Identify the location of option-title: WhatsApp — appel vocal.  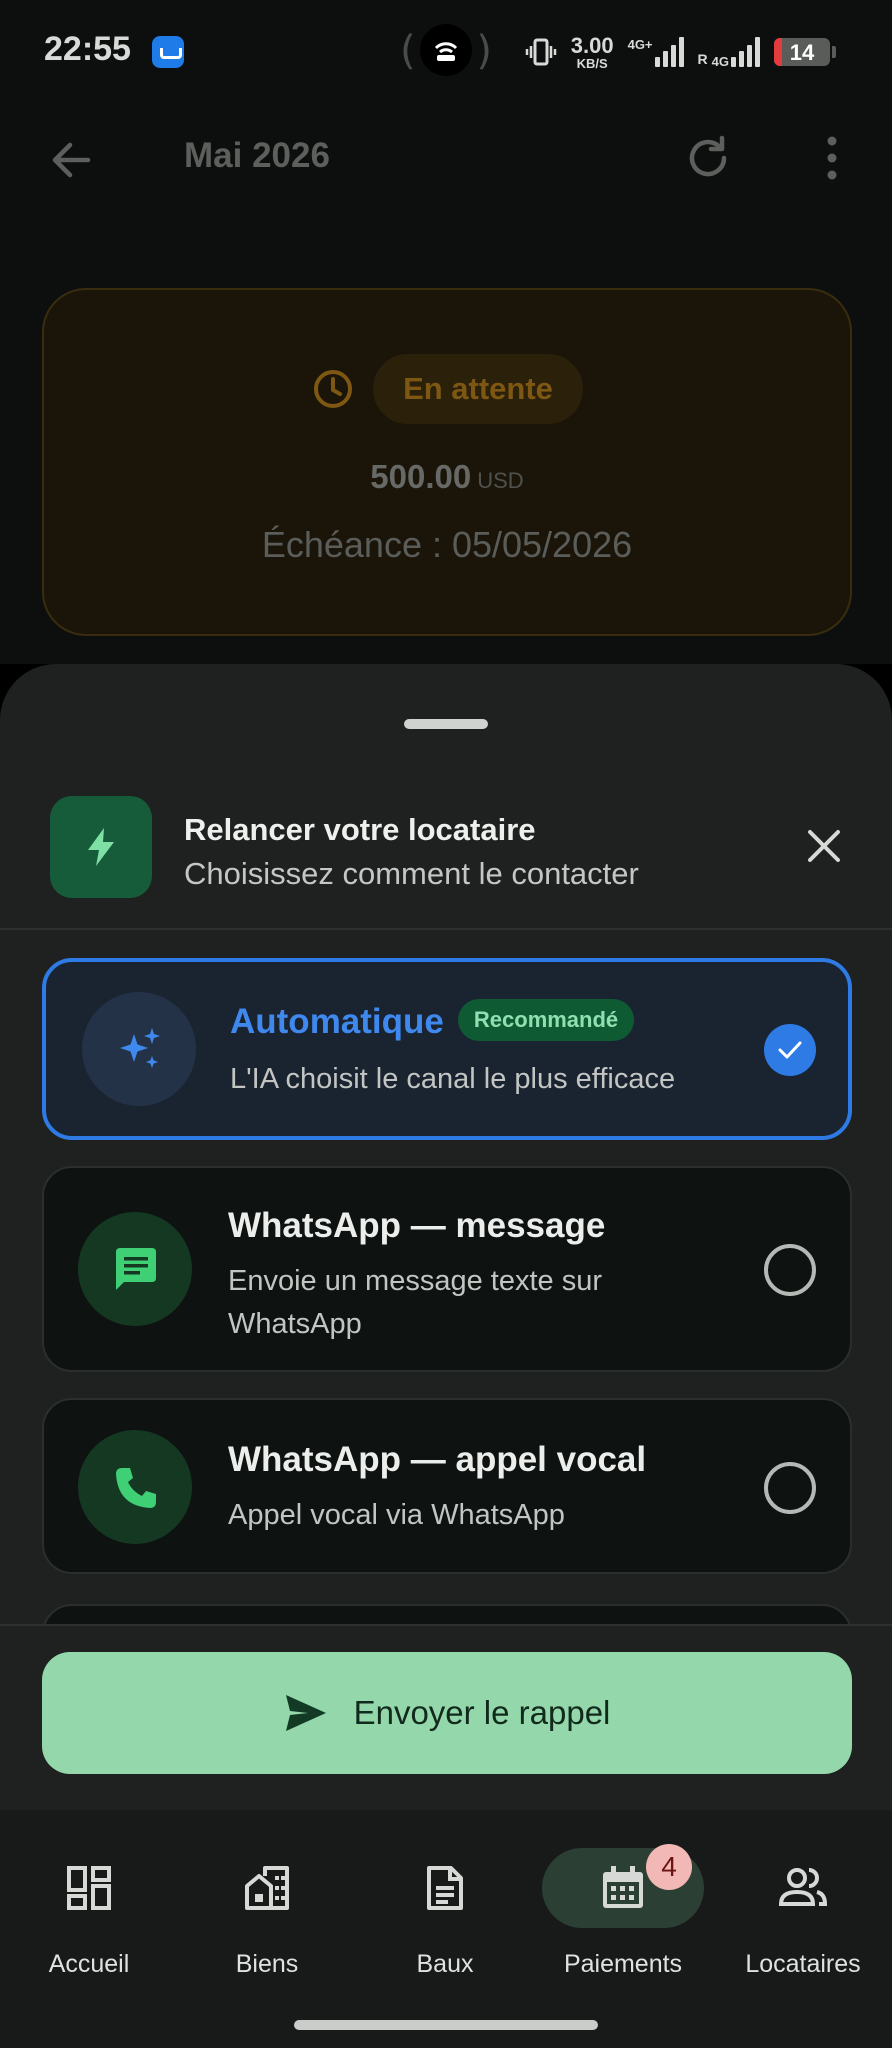
(437, 1459).